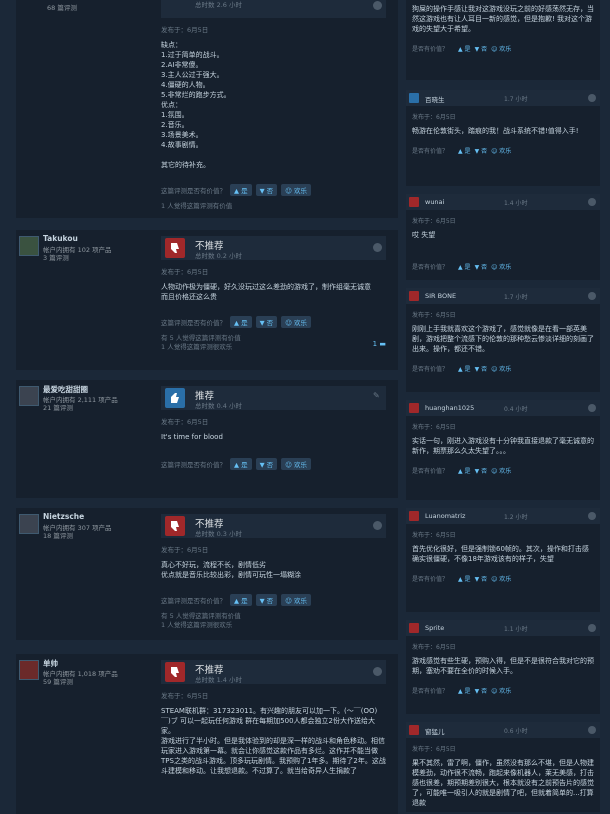  I want to click on reviewer-name: SIR BONE, so click(440, 296).